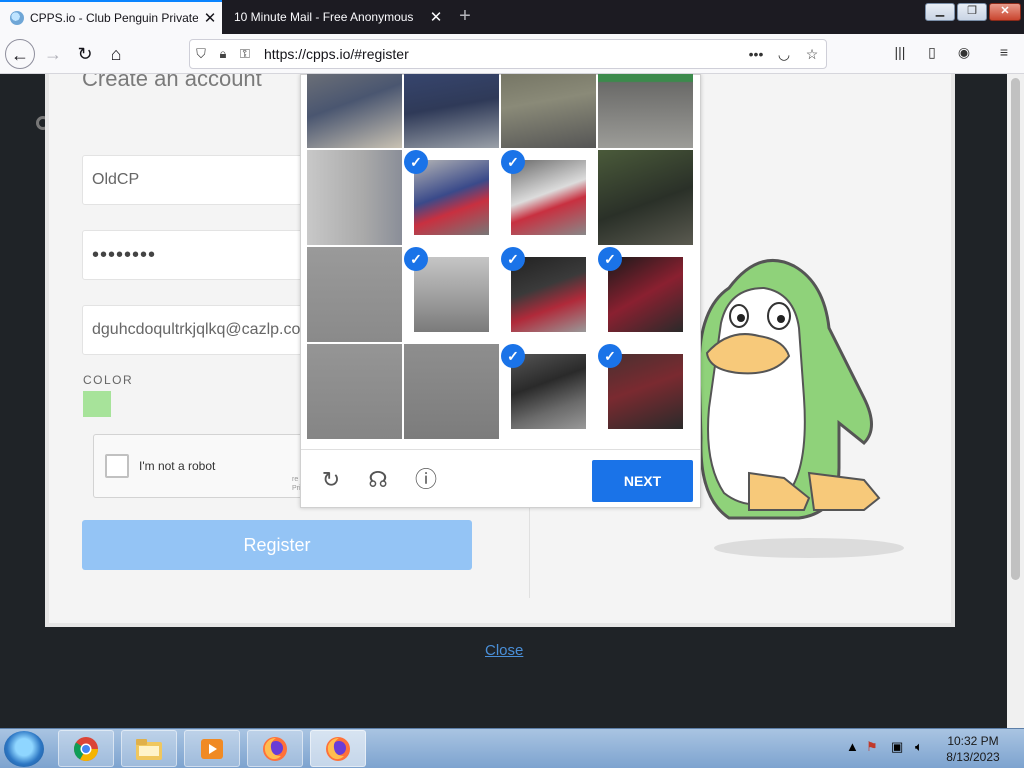 The image size is (1024, 768). I want to click on library-icon: |||, so click(900, 54).